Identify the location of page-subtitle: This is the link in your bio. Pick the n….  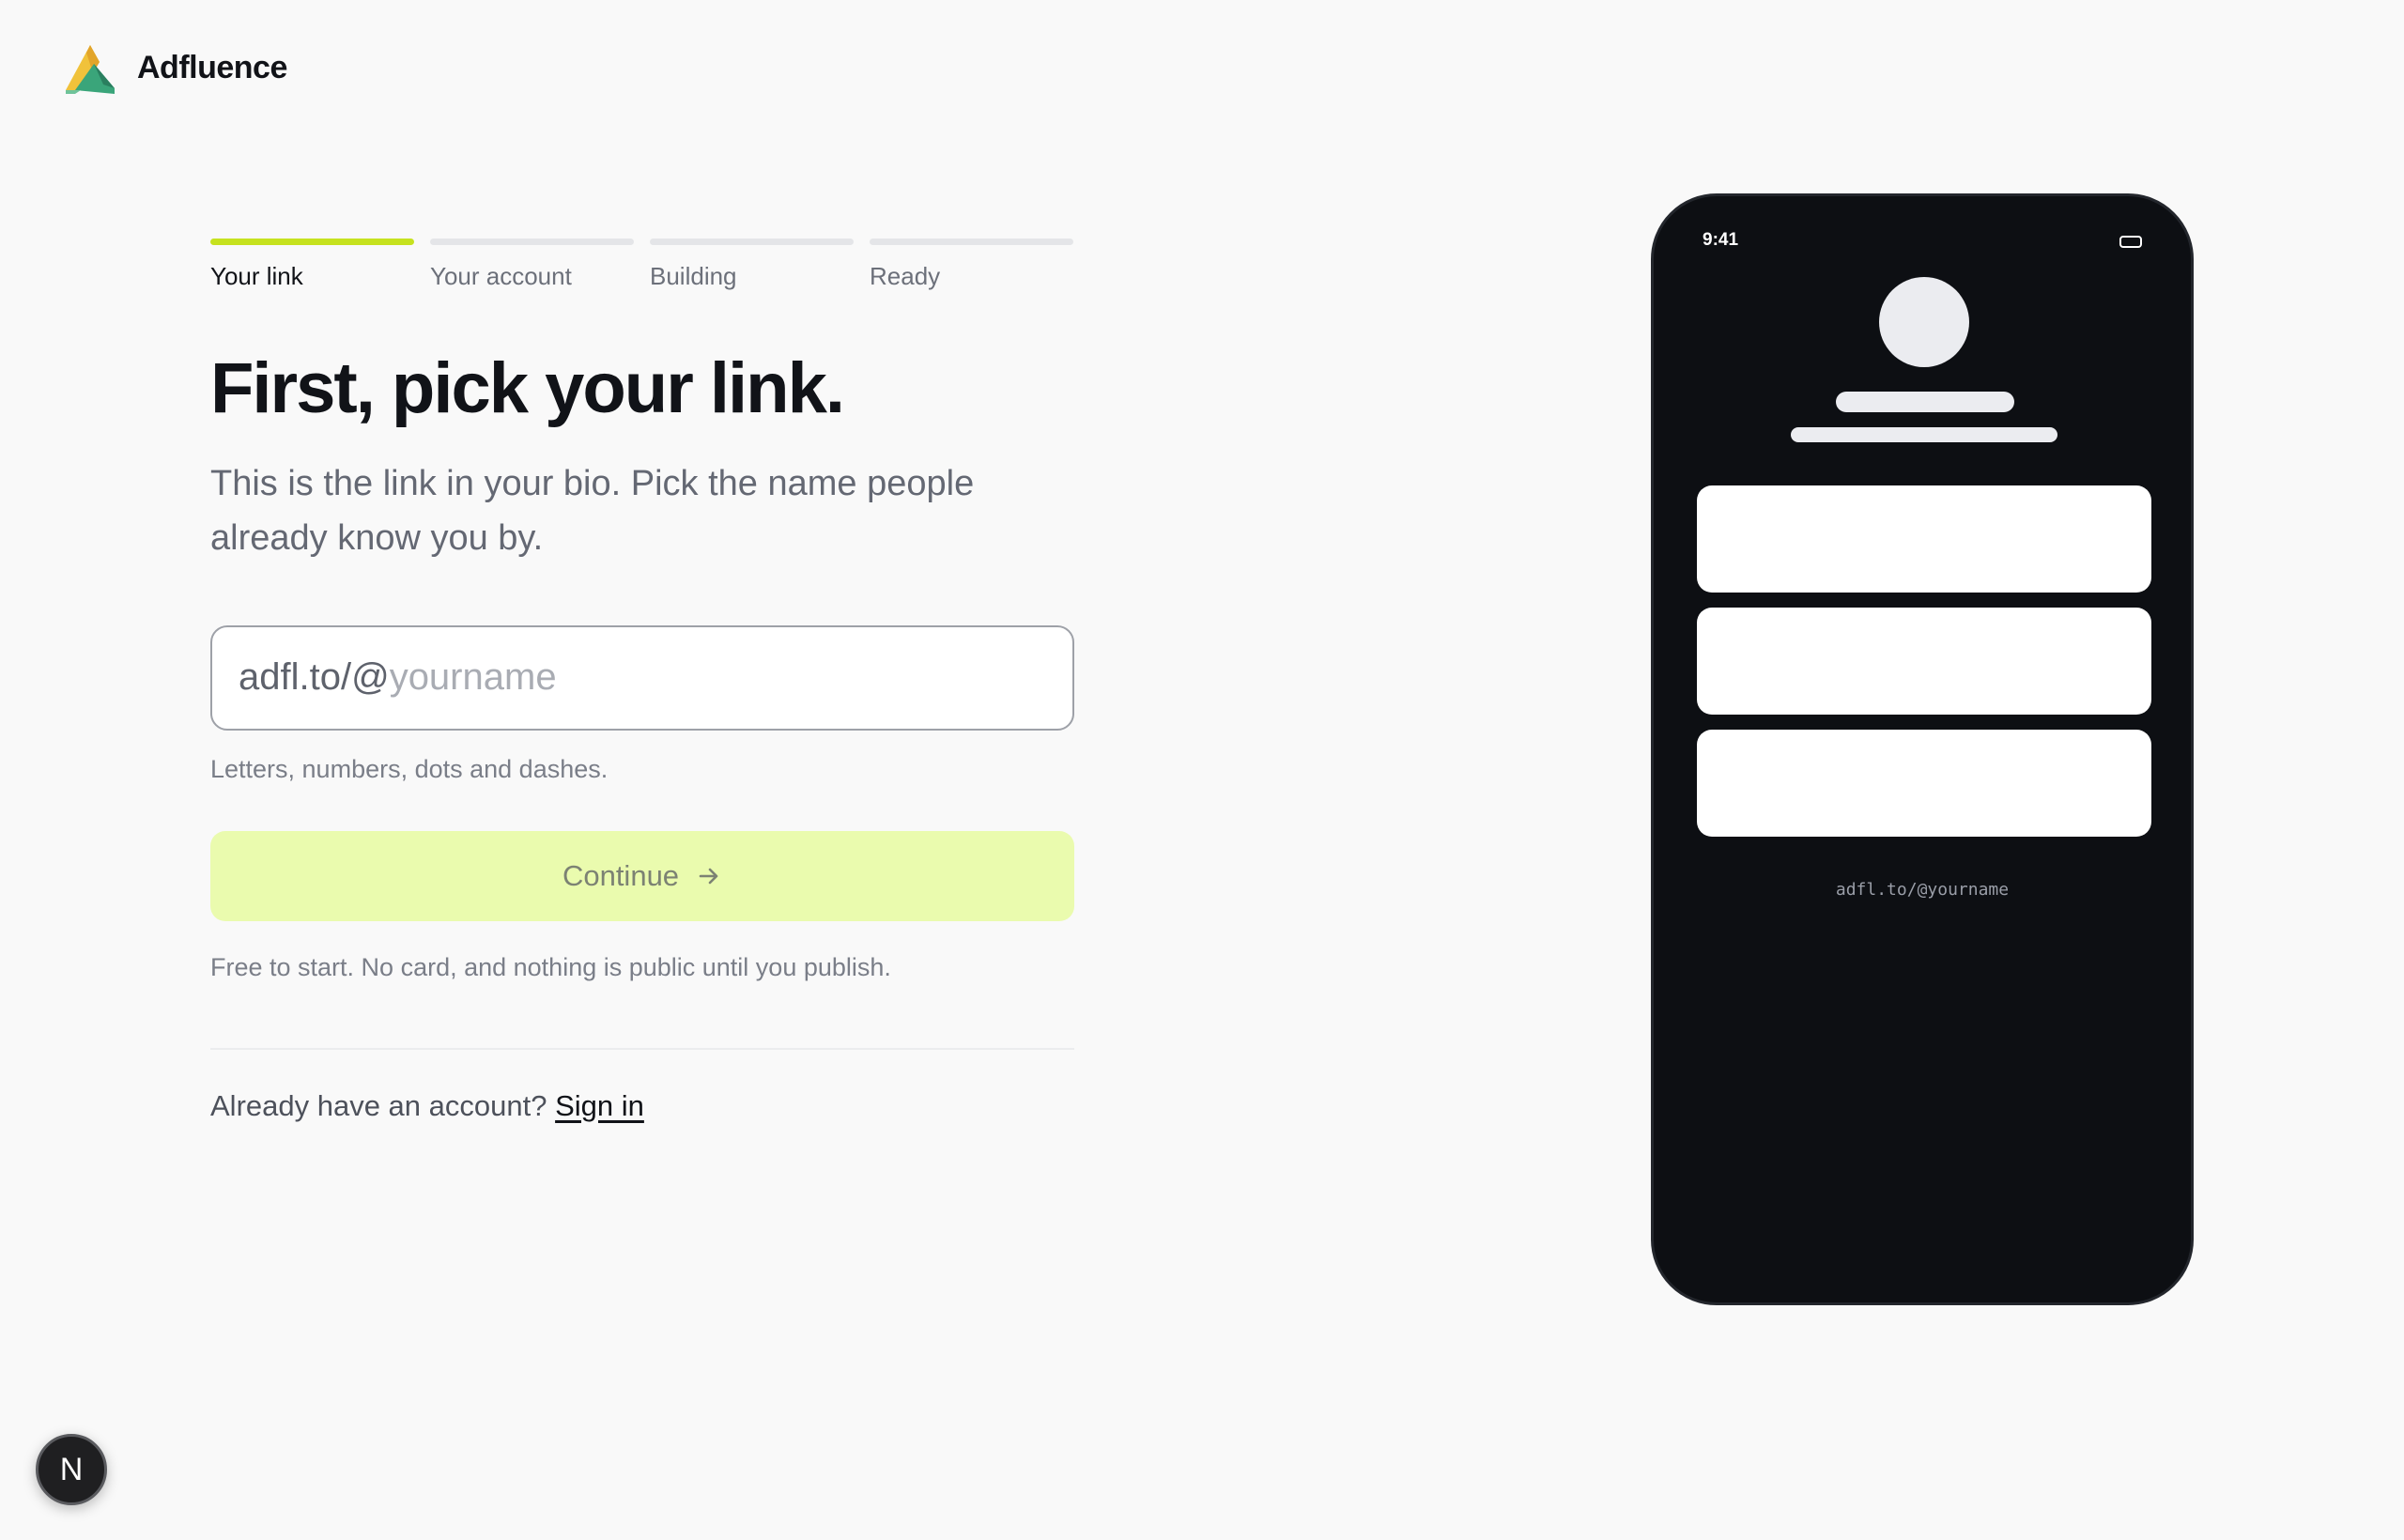
(592, 510).